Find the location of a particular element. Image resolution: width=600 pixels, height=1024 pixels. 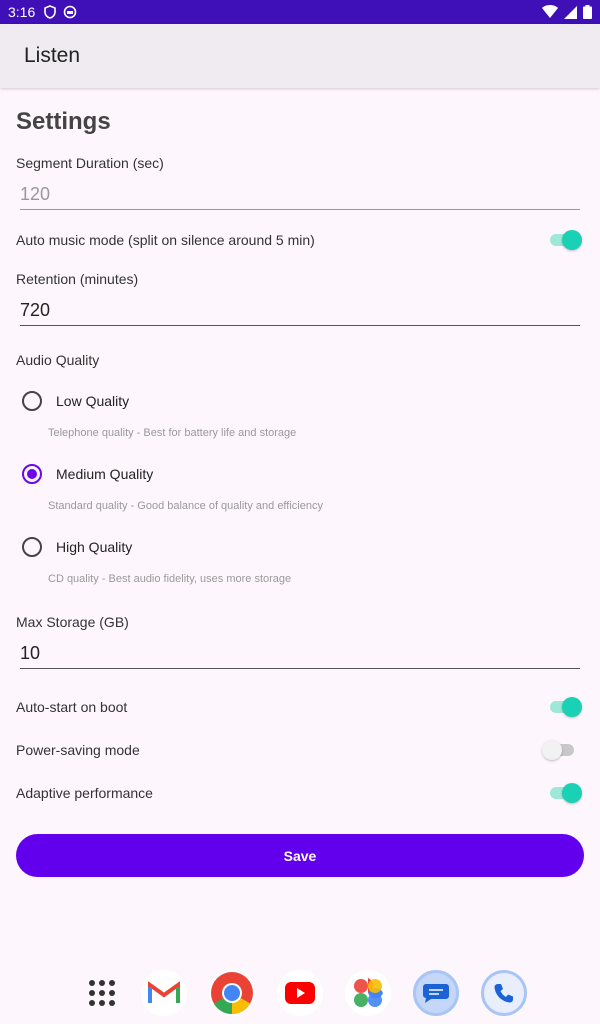

page-title: Settings is located at coordinates (63, 121).